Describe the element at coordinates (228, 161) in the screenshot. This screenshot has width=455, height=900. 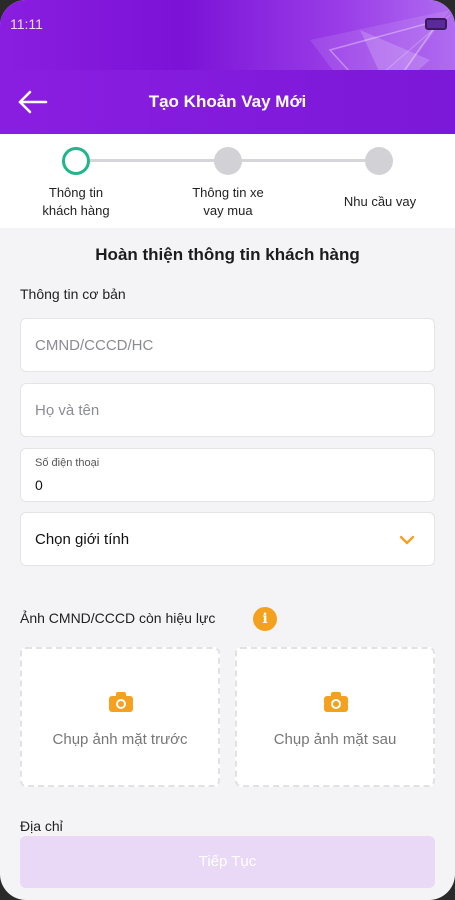
I see `step-2-indicator` at that location.